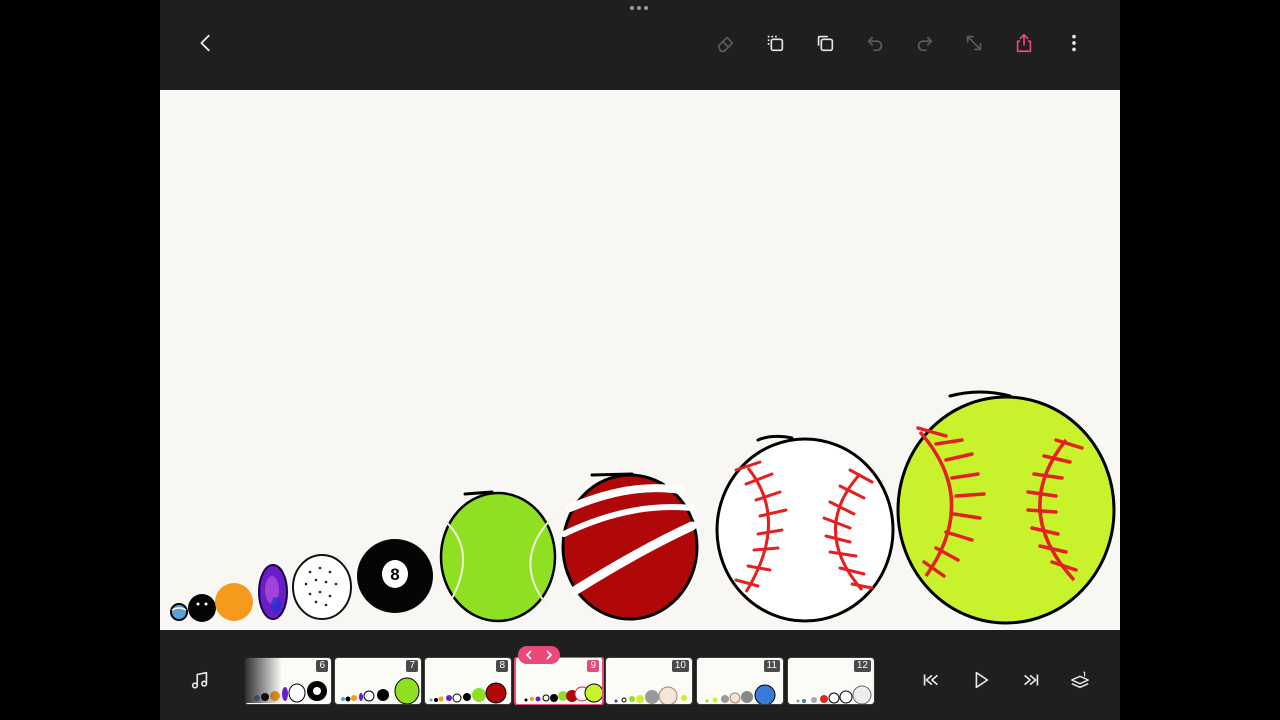  I want to click on copy-frame-icon, so click(775, 43).